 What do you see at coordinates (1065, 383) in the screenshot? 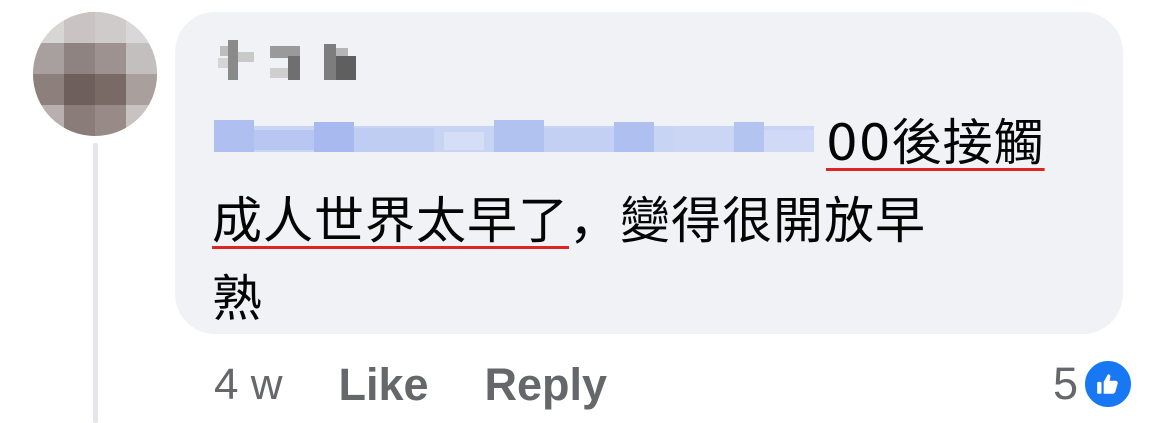
I see `reaction-count: 5` at bounding box center [1065, 383].